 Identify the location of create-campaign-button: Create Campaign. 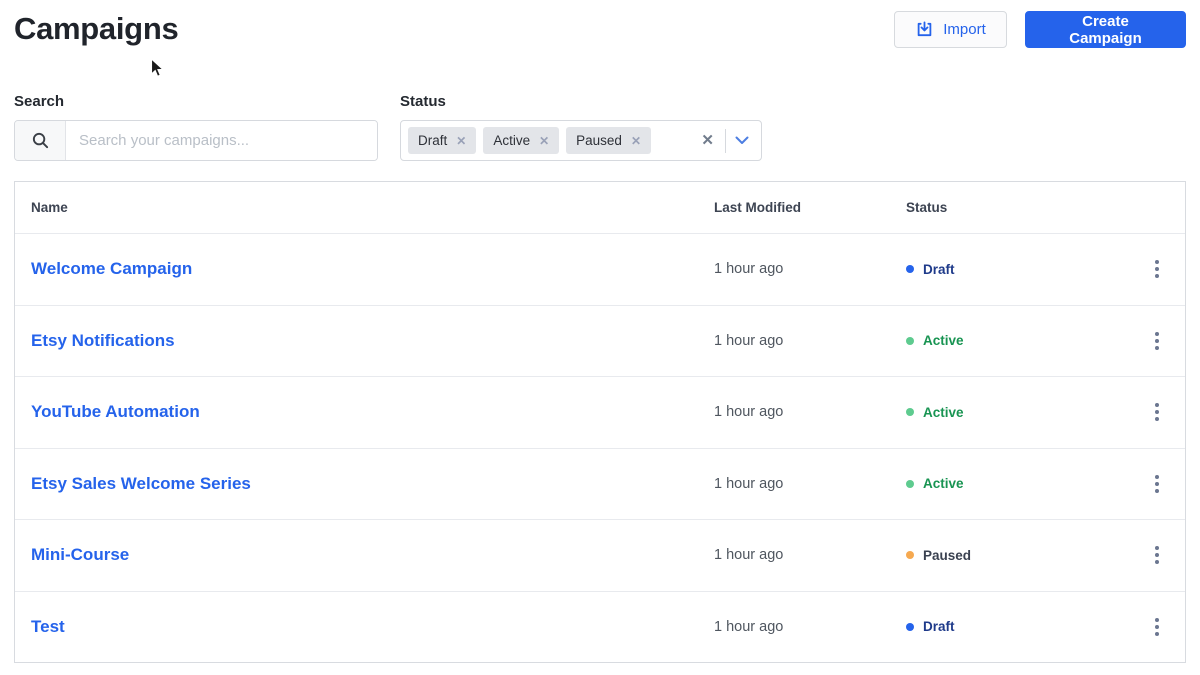
(1105, 29).